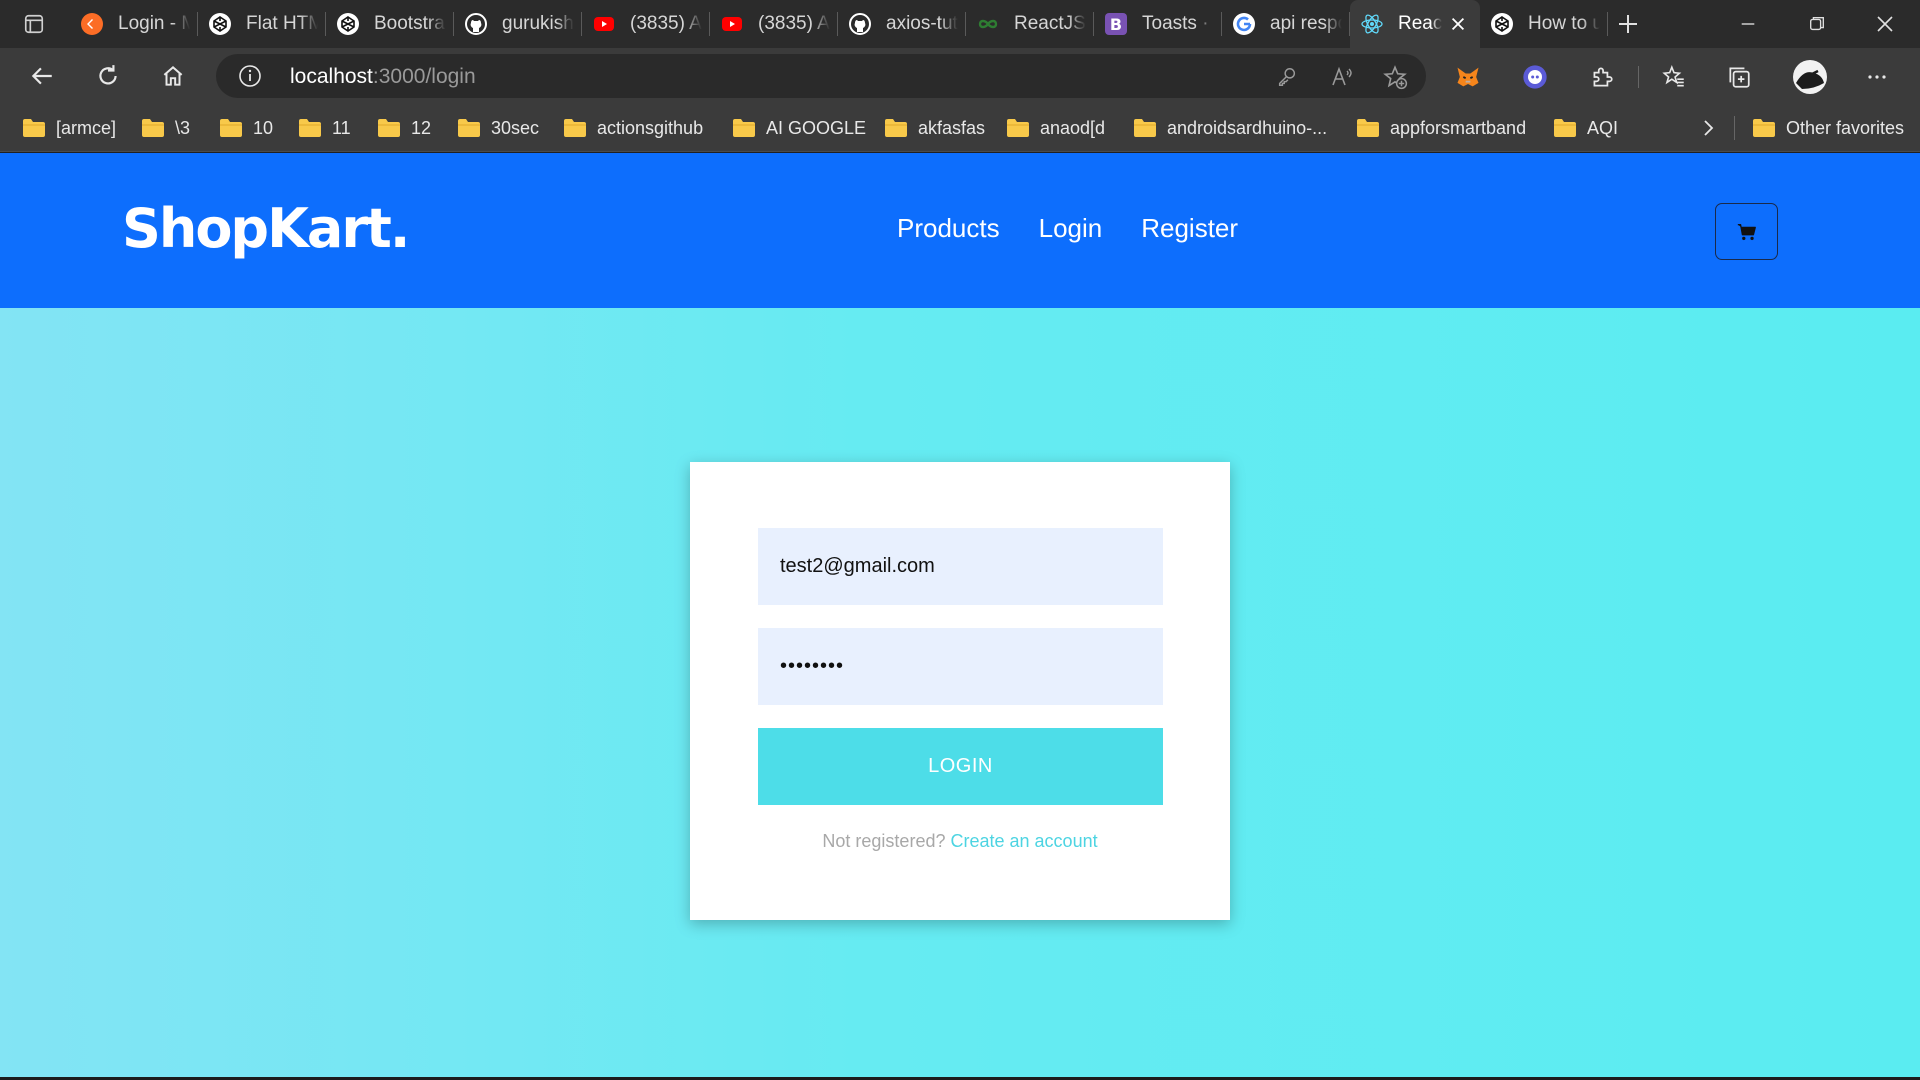 Image resolution: width=1920 pixels, height=1080 pixels. What do you see at coordinates (1189, 228) in the screenshot?
I see `nav-register-link: Register` at bounding box center [1189, 228].